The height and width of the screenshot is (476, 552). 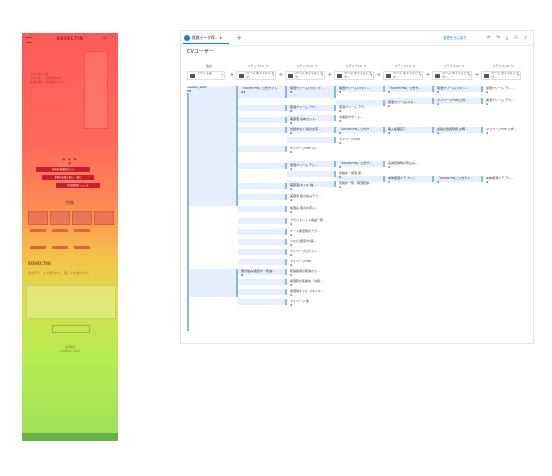 I want to click on path-node: 乾燥肌用の乾燥から... 1, so click(x=306, y=273).